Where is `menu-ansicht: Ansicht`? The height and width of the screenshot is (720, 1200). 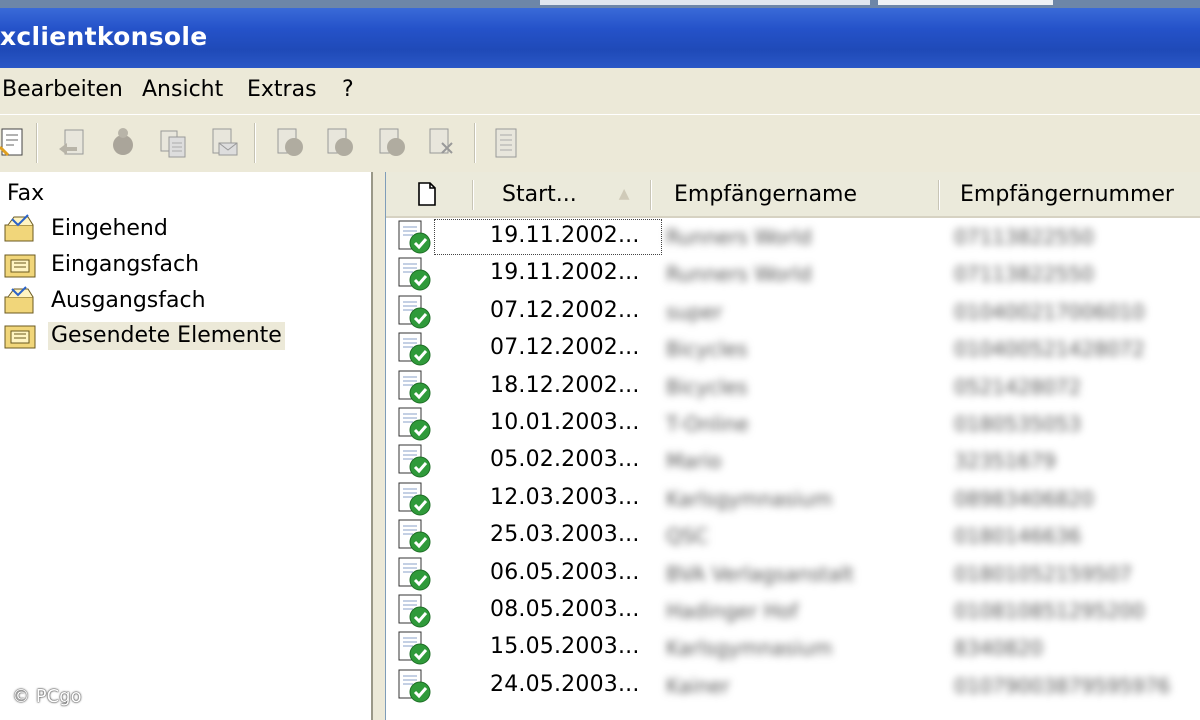
menu-ansicht: Ansicht is located at coordinates (182, 89).